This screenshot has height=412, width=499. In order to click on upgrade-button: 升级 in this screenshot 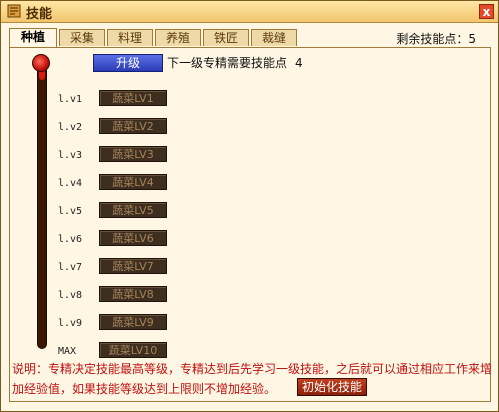, I will do `click(128, 63)`.